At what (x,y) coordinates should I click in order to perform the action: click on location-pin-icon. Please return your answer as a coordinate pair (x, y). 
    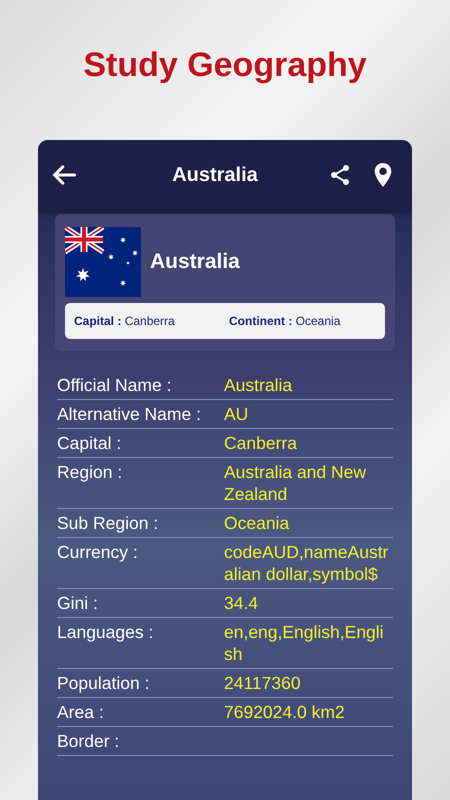
    Looking at the image, I should click on (383, 175).